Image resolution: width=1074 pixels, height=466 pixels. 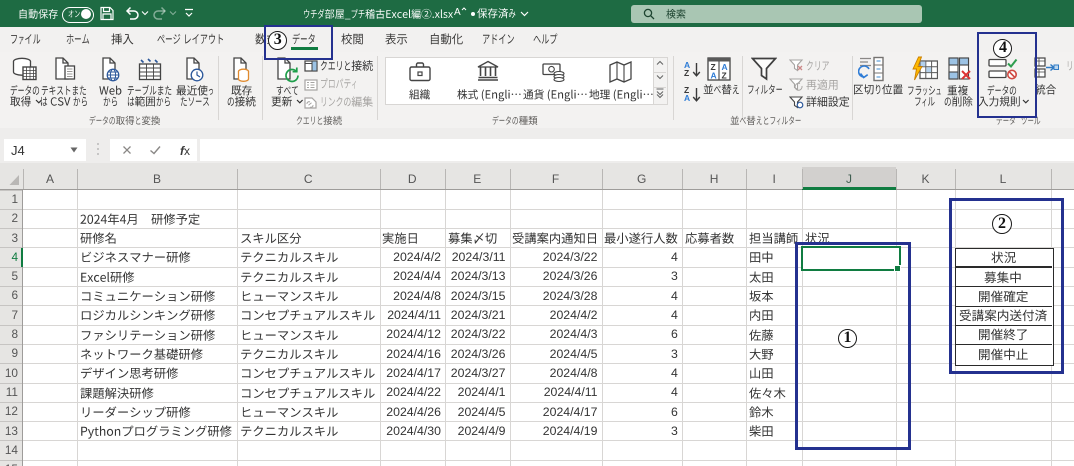 What do you see at coordinates (724, 76) in the screenshot?
I see `svg-text: Z` at bounding box center [724, 76].